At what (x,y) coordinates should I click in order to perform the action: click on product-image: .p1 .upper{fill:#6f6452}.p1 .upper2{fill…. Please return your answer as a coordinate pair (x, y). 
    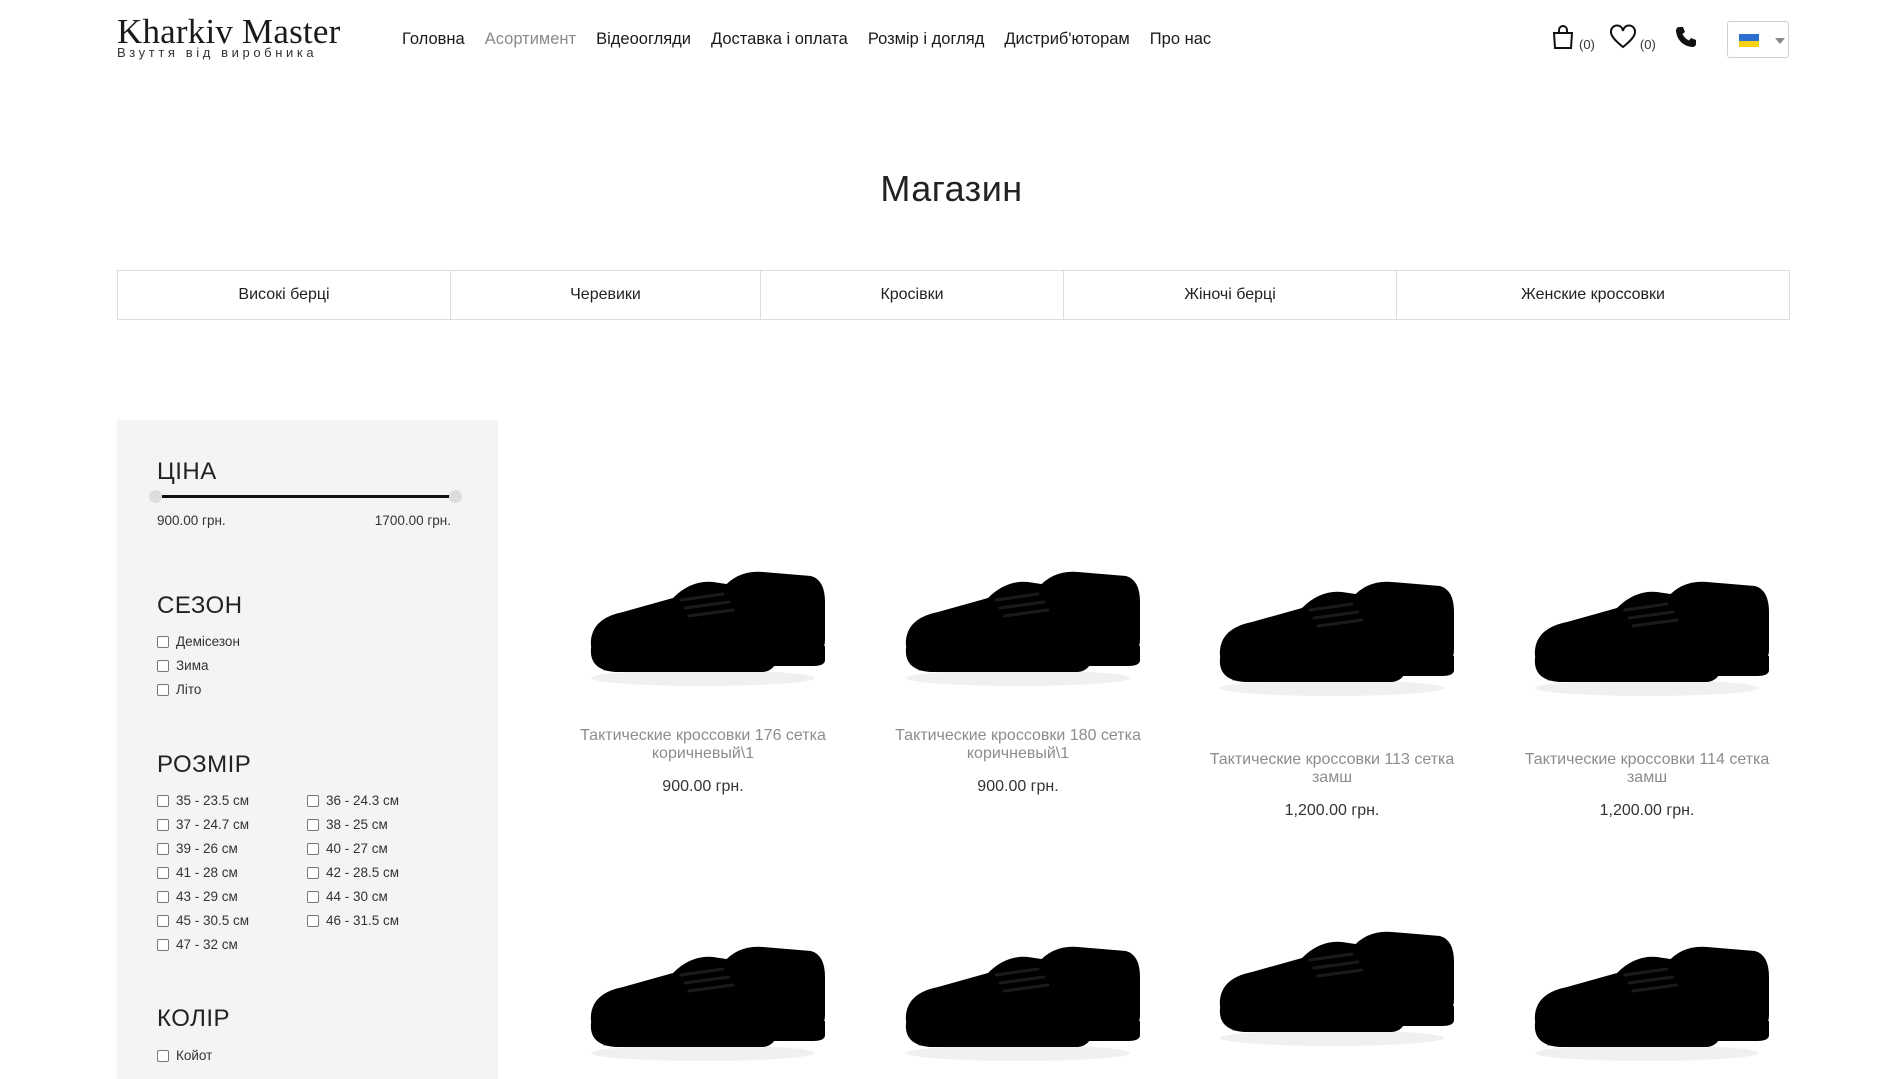
    Looking at the image, I should click on (703, 610).